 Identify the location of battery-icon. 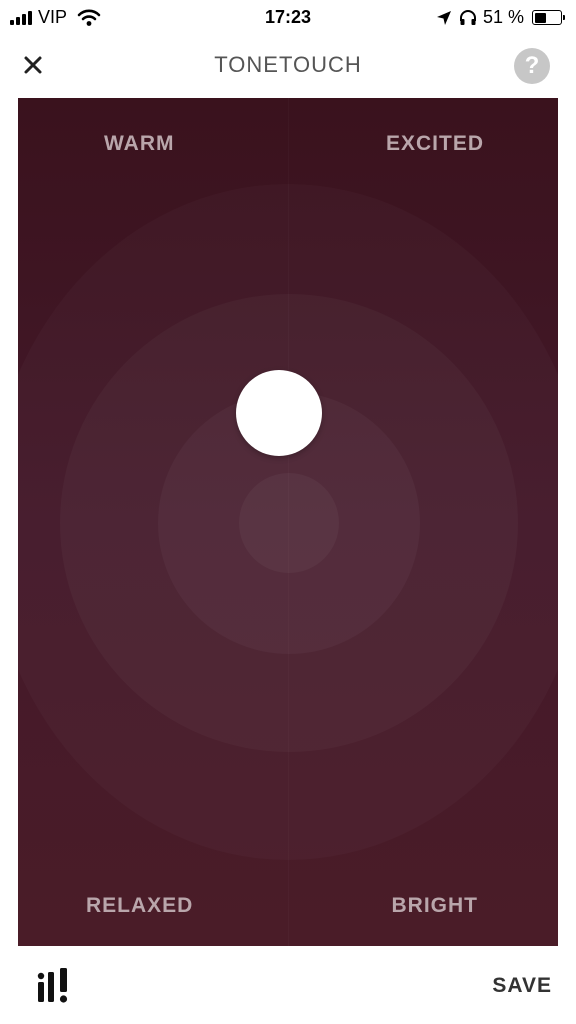
(548, 17).